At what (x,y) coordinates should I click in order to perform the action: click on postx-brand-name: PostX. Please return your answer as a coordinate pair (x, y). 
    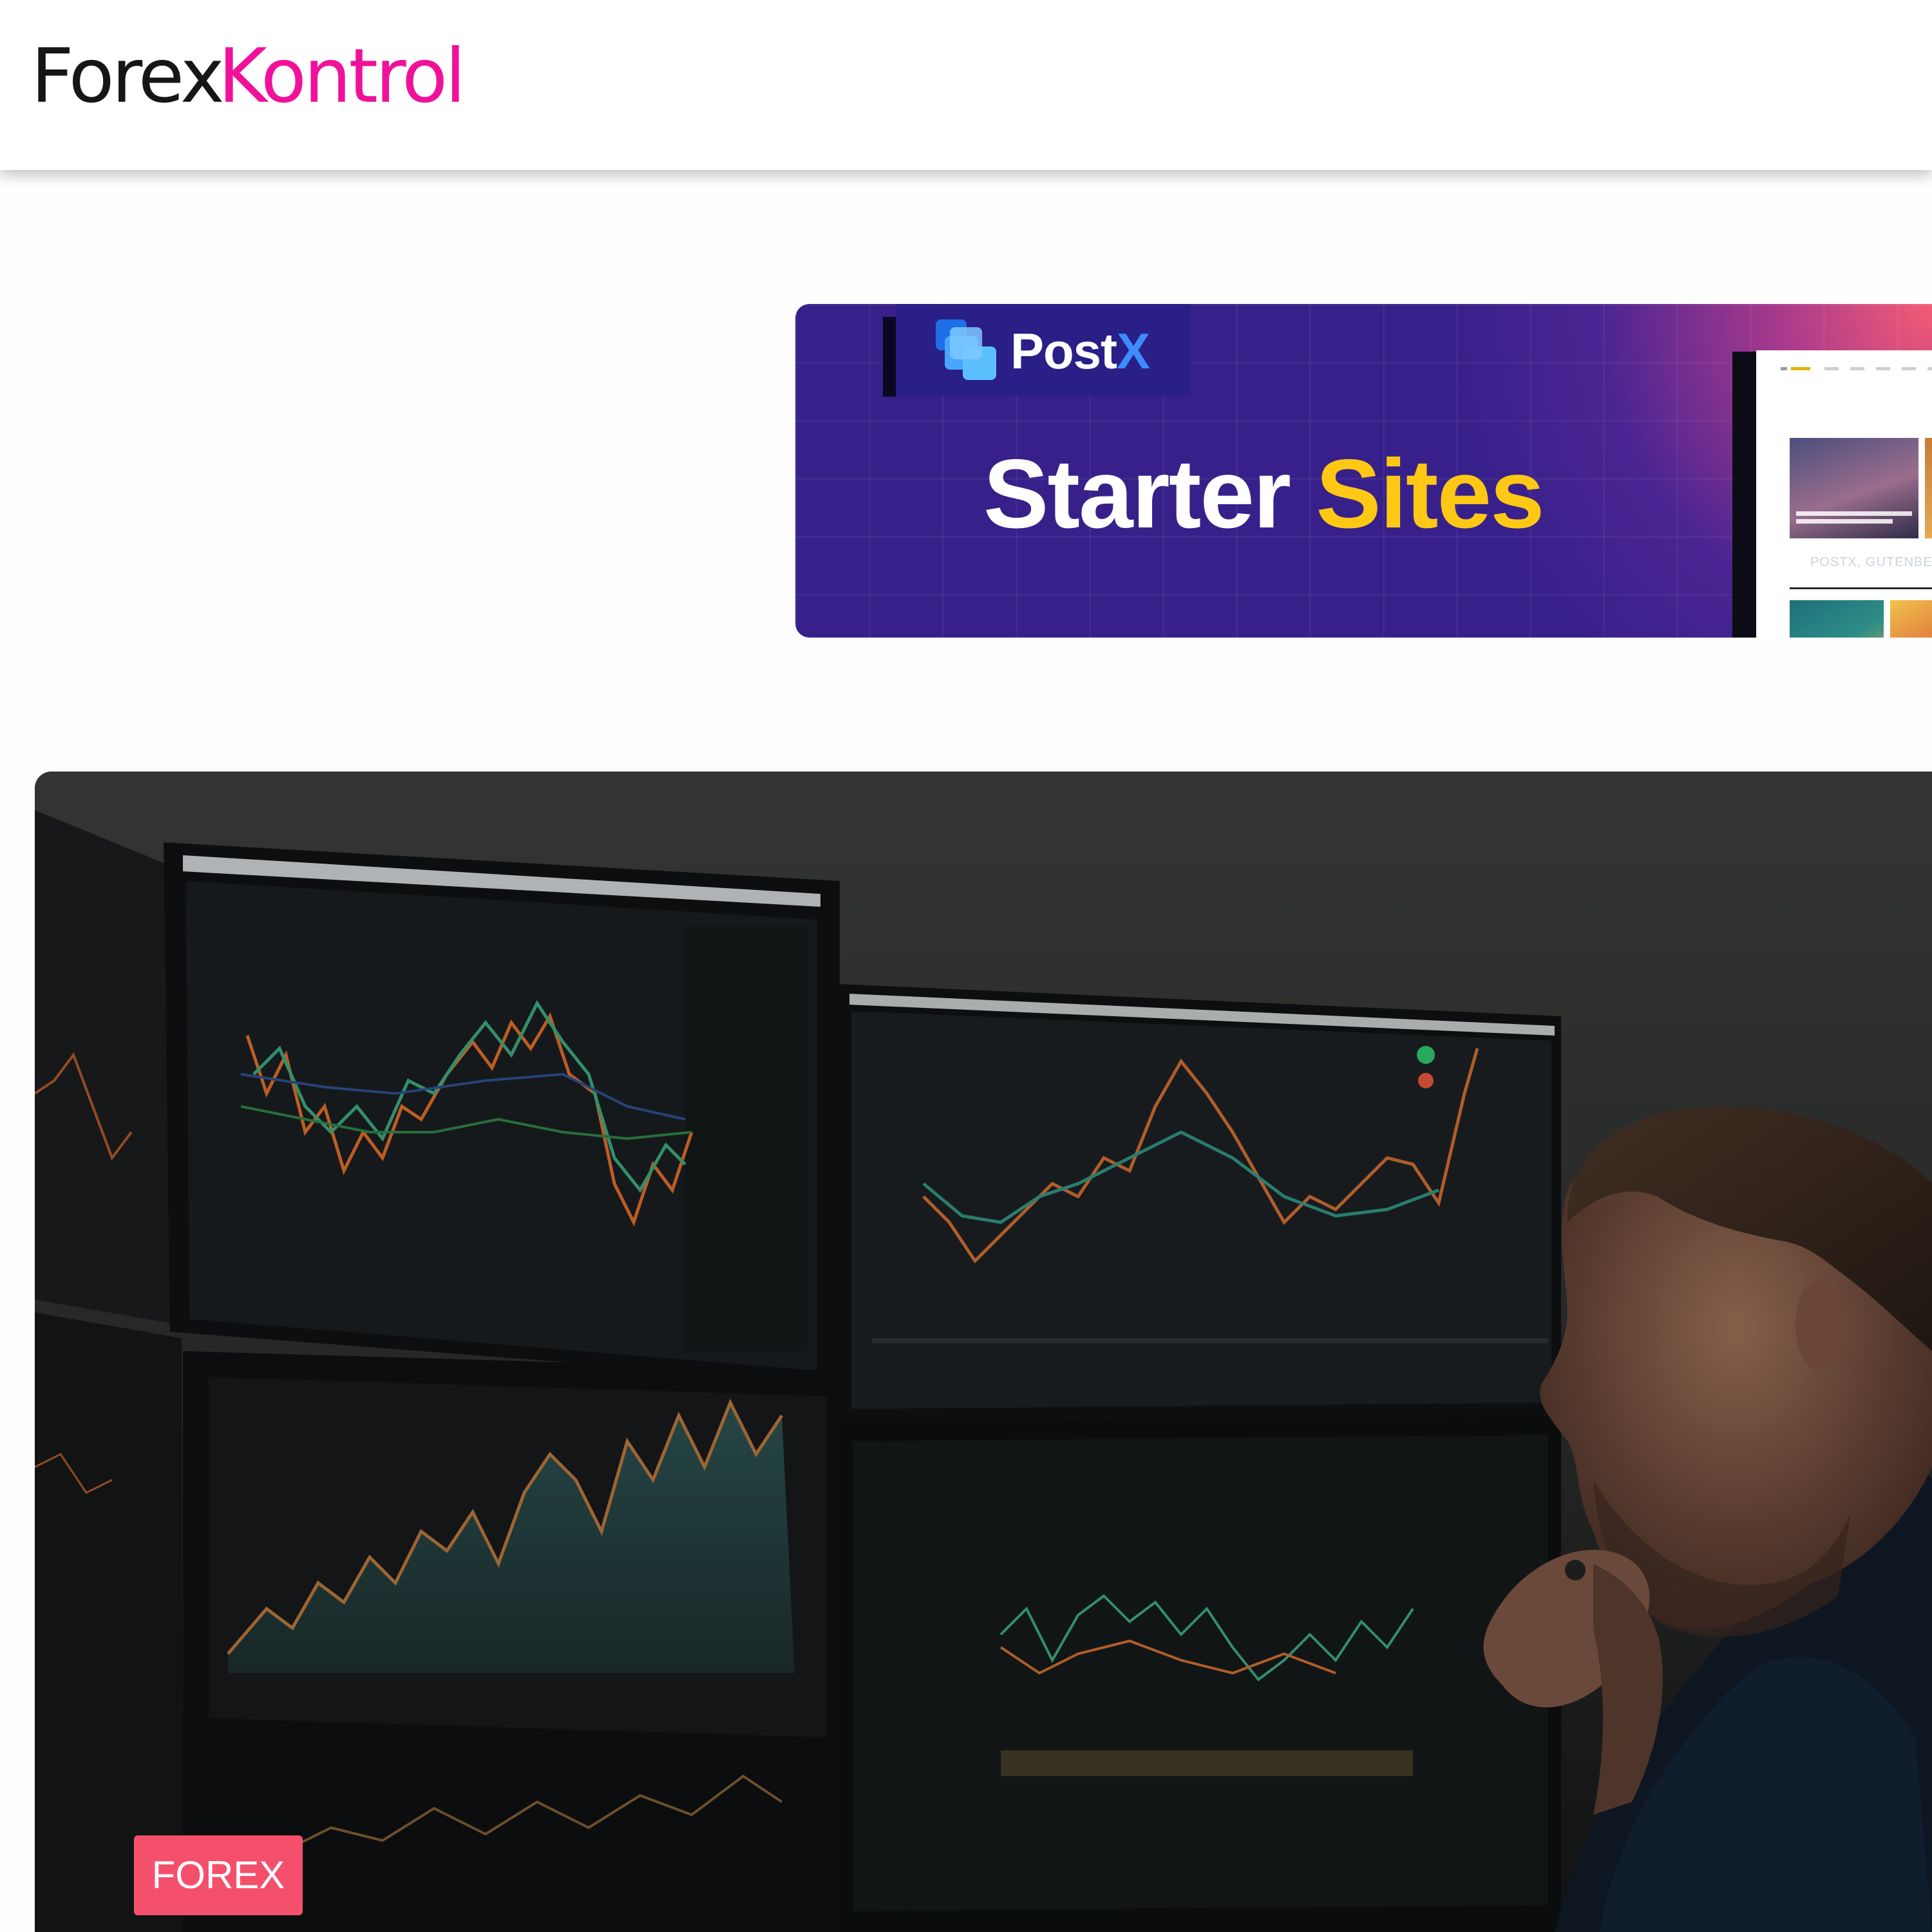
    Looking at the image, I should click on (1080, 351).